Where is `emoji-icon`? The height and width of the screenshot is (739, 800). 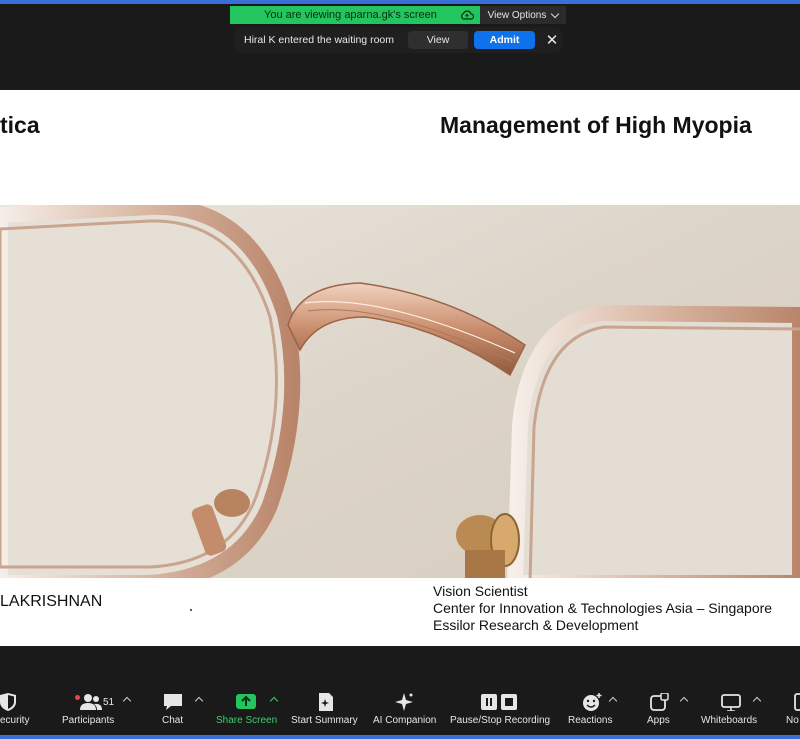
emoji-icon is located at coordinates (592, 702).